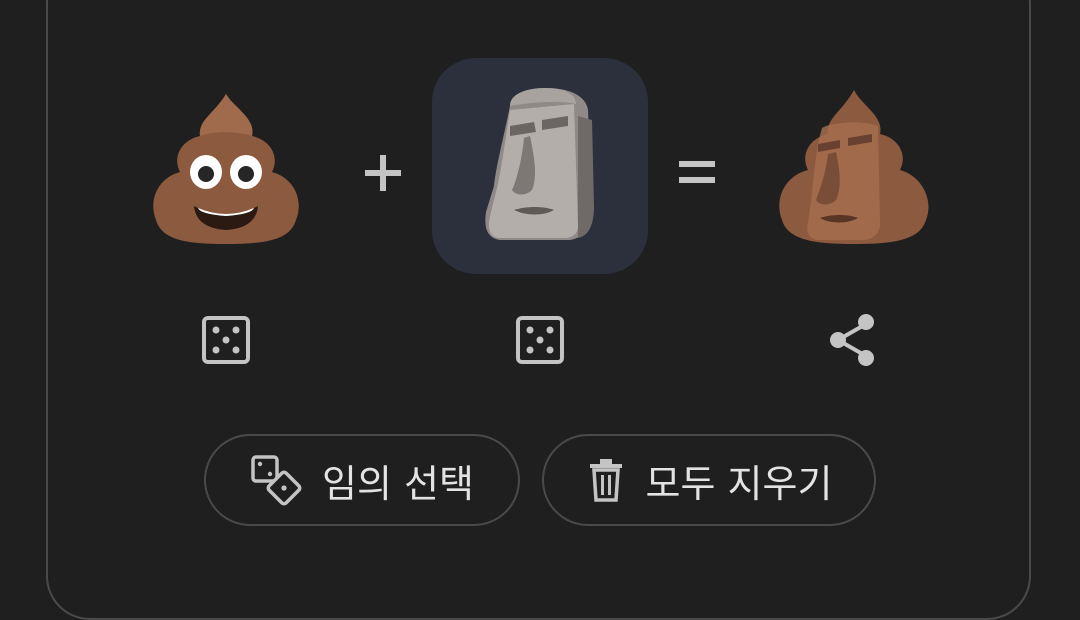  I want to click on left-emoji-slot, so click(226, 167).